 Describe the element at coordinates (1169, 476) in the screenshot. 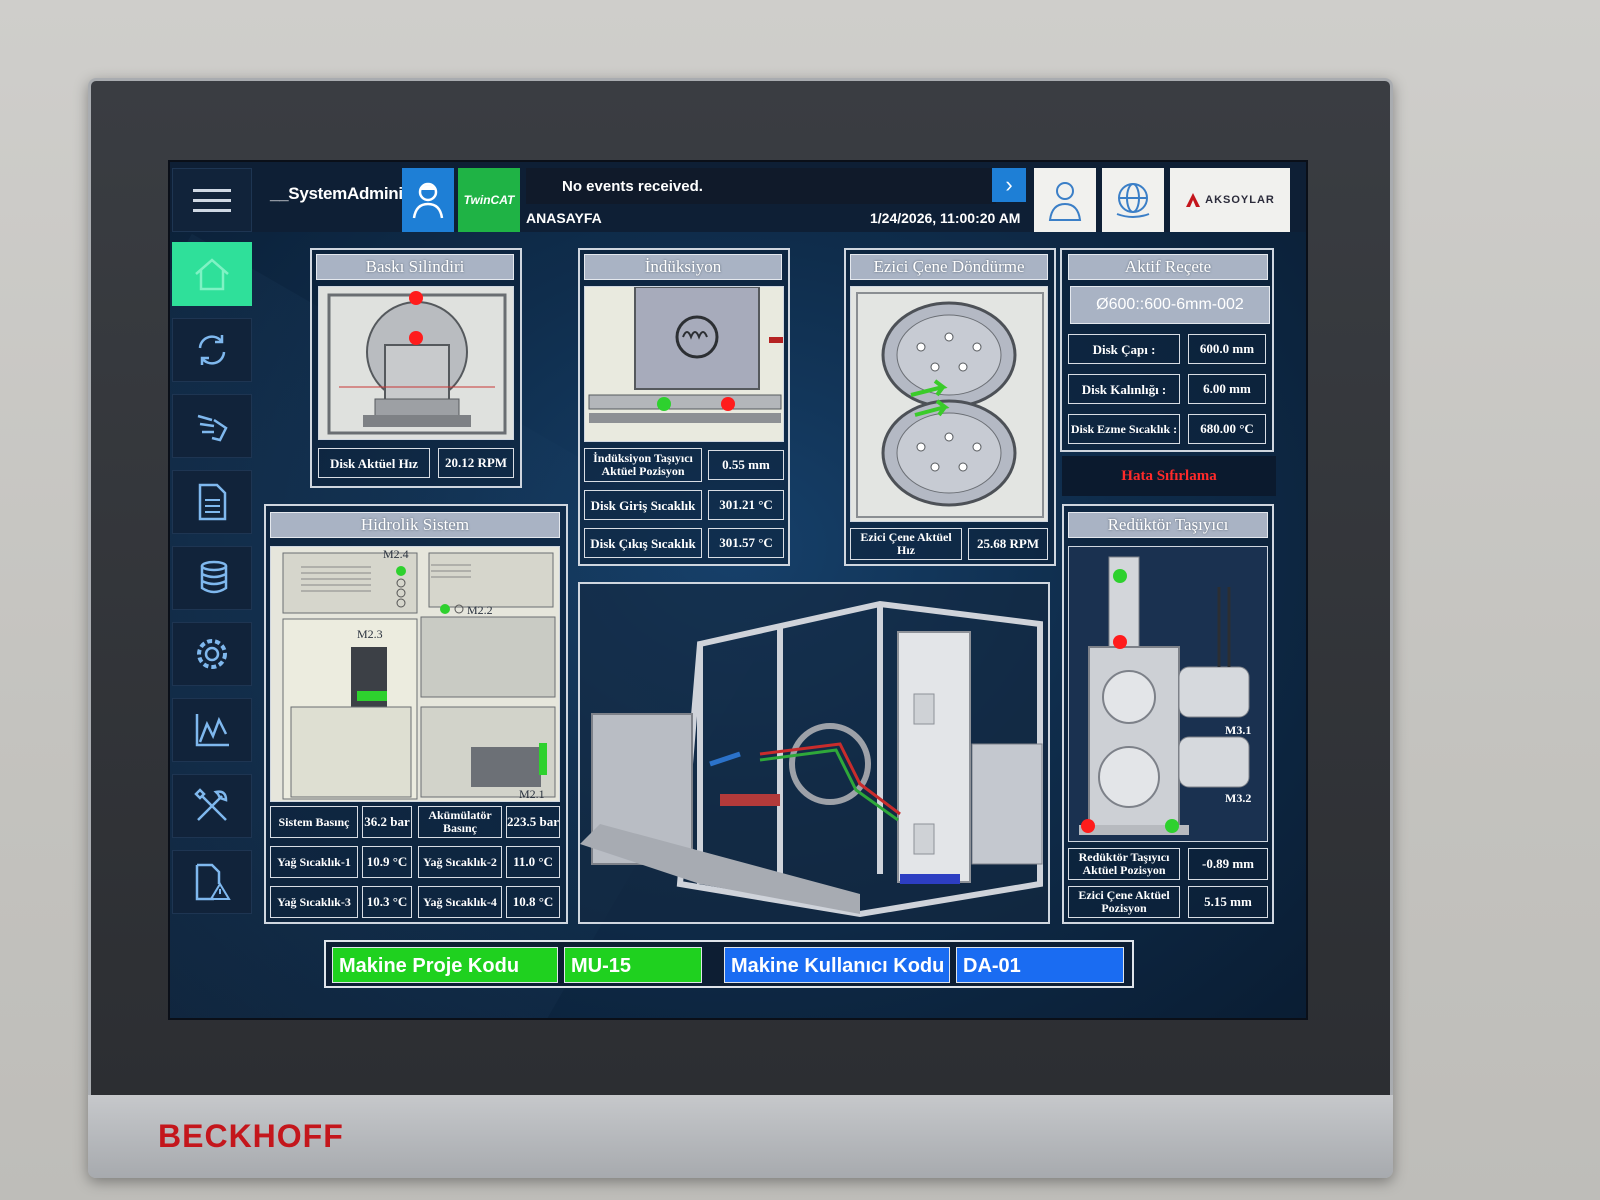

I see `error-reset-button: Hata Sıfırlama` at that location.